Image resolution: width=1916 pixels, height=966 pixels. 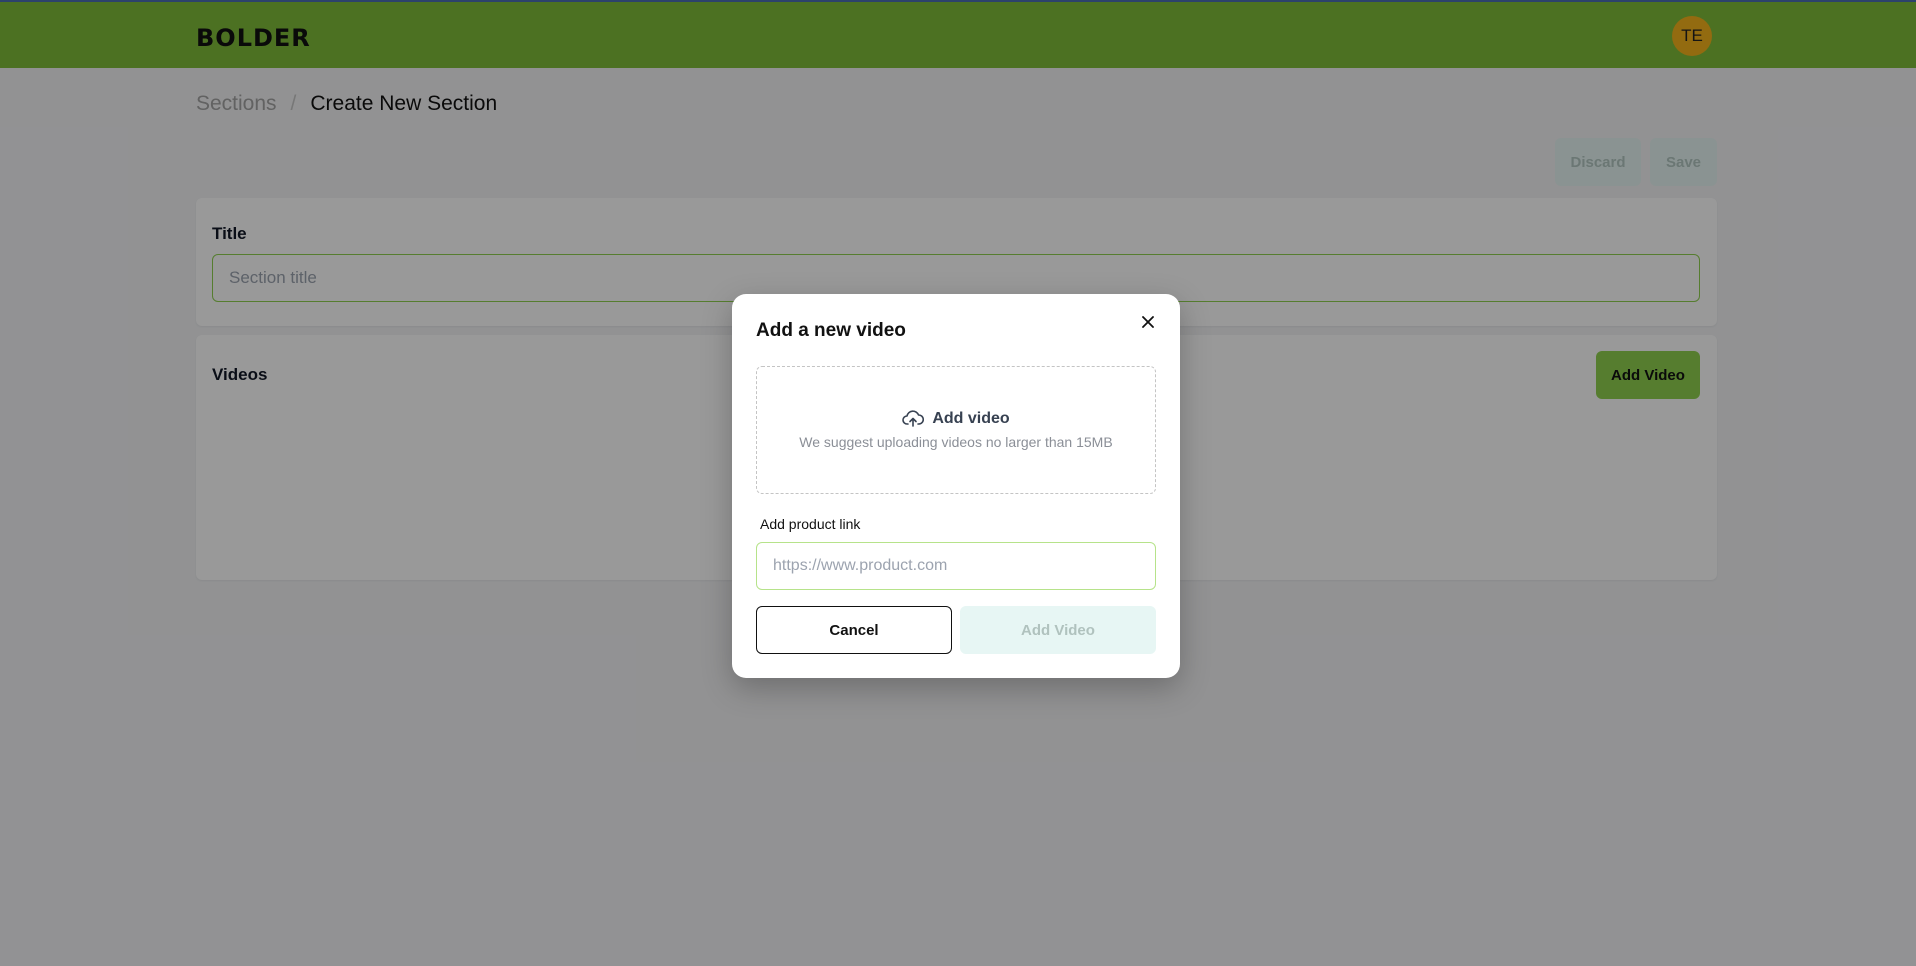 What do you see at coordinates (956, 566) in the screenshot?
I see `product-link-input` at bounding box center [956, 566].